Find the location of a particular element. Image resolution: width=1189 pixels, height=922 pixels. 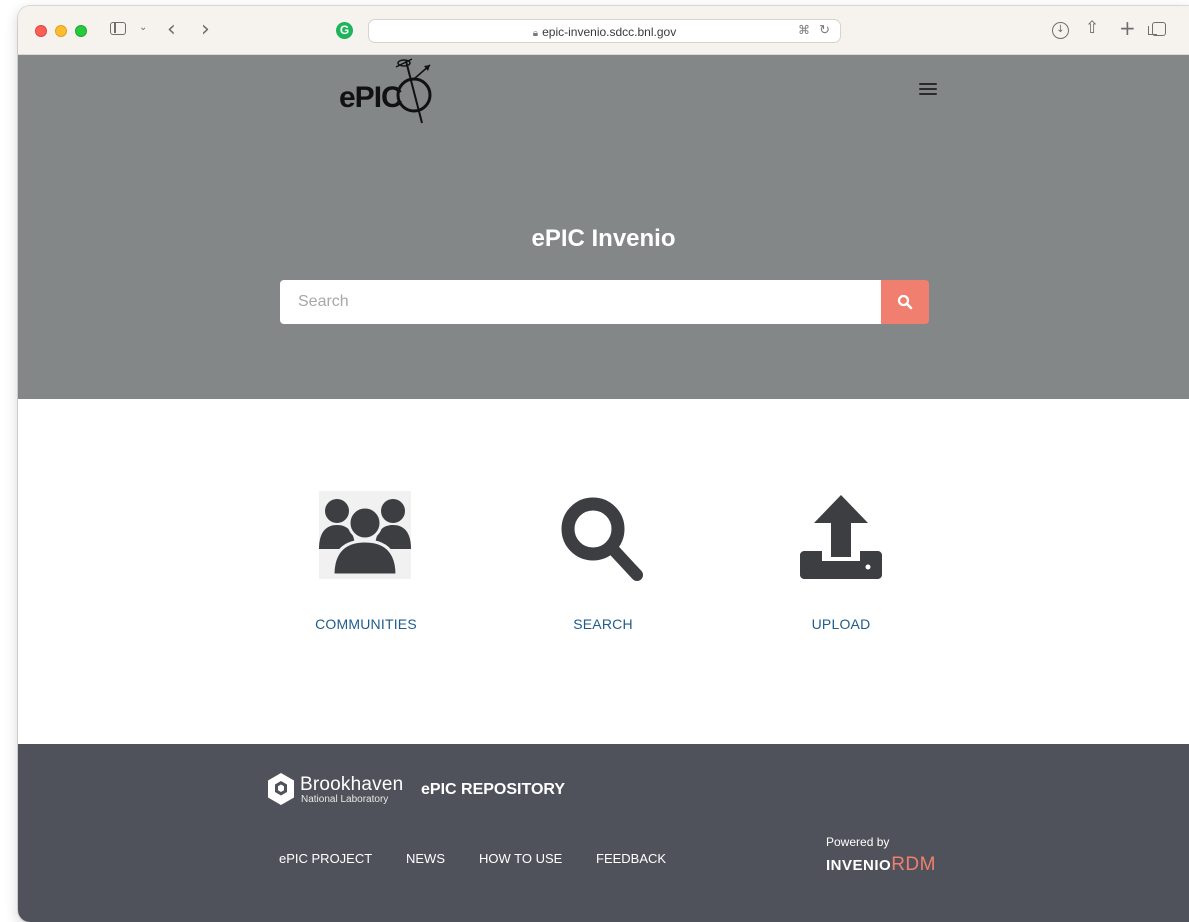

lock-icon: 🔒︎ is located at coordinates (535, 33).